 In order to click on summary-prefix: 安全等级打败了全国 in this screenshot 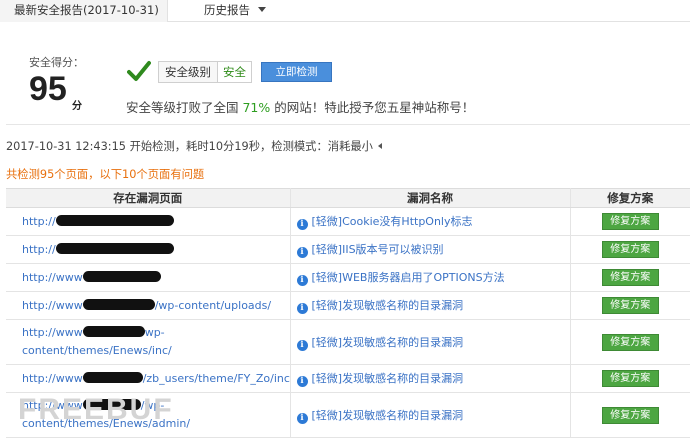, I will do `click(184, 107)`.